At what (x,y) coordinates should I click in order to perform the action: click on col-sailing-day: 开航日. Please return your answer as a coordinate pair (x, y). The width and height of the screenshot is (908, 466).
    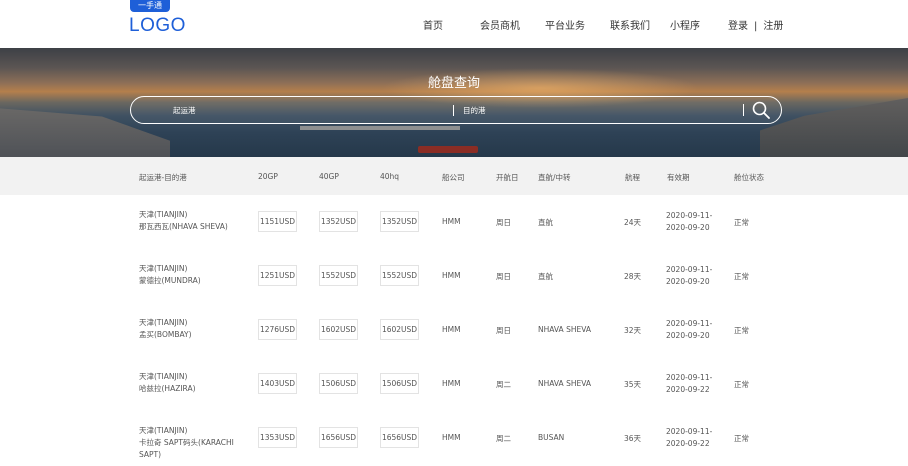
    Looking at the image, I should click on (507, 177).